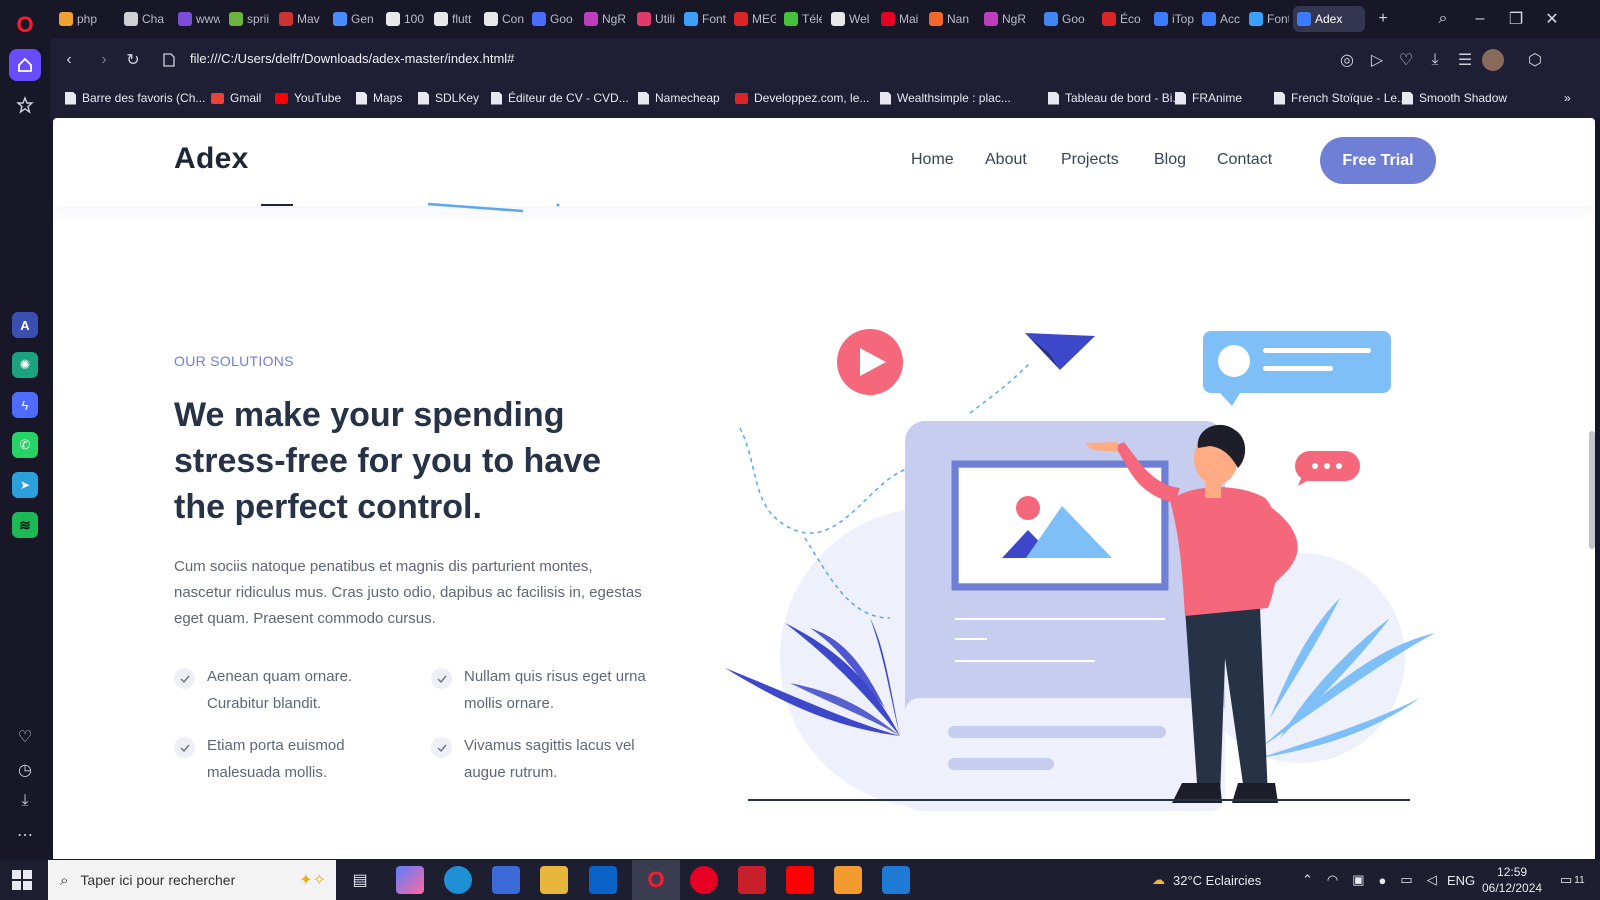  Describe the element at coordinates (25, 770) in the screenshot. I see `history-icon: ◷` at that location.